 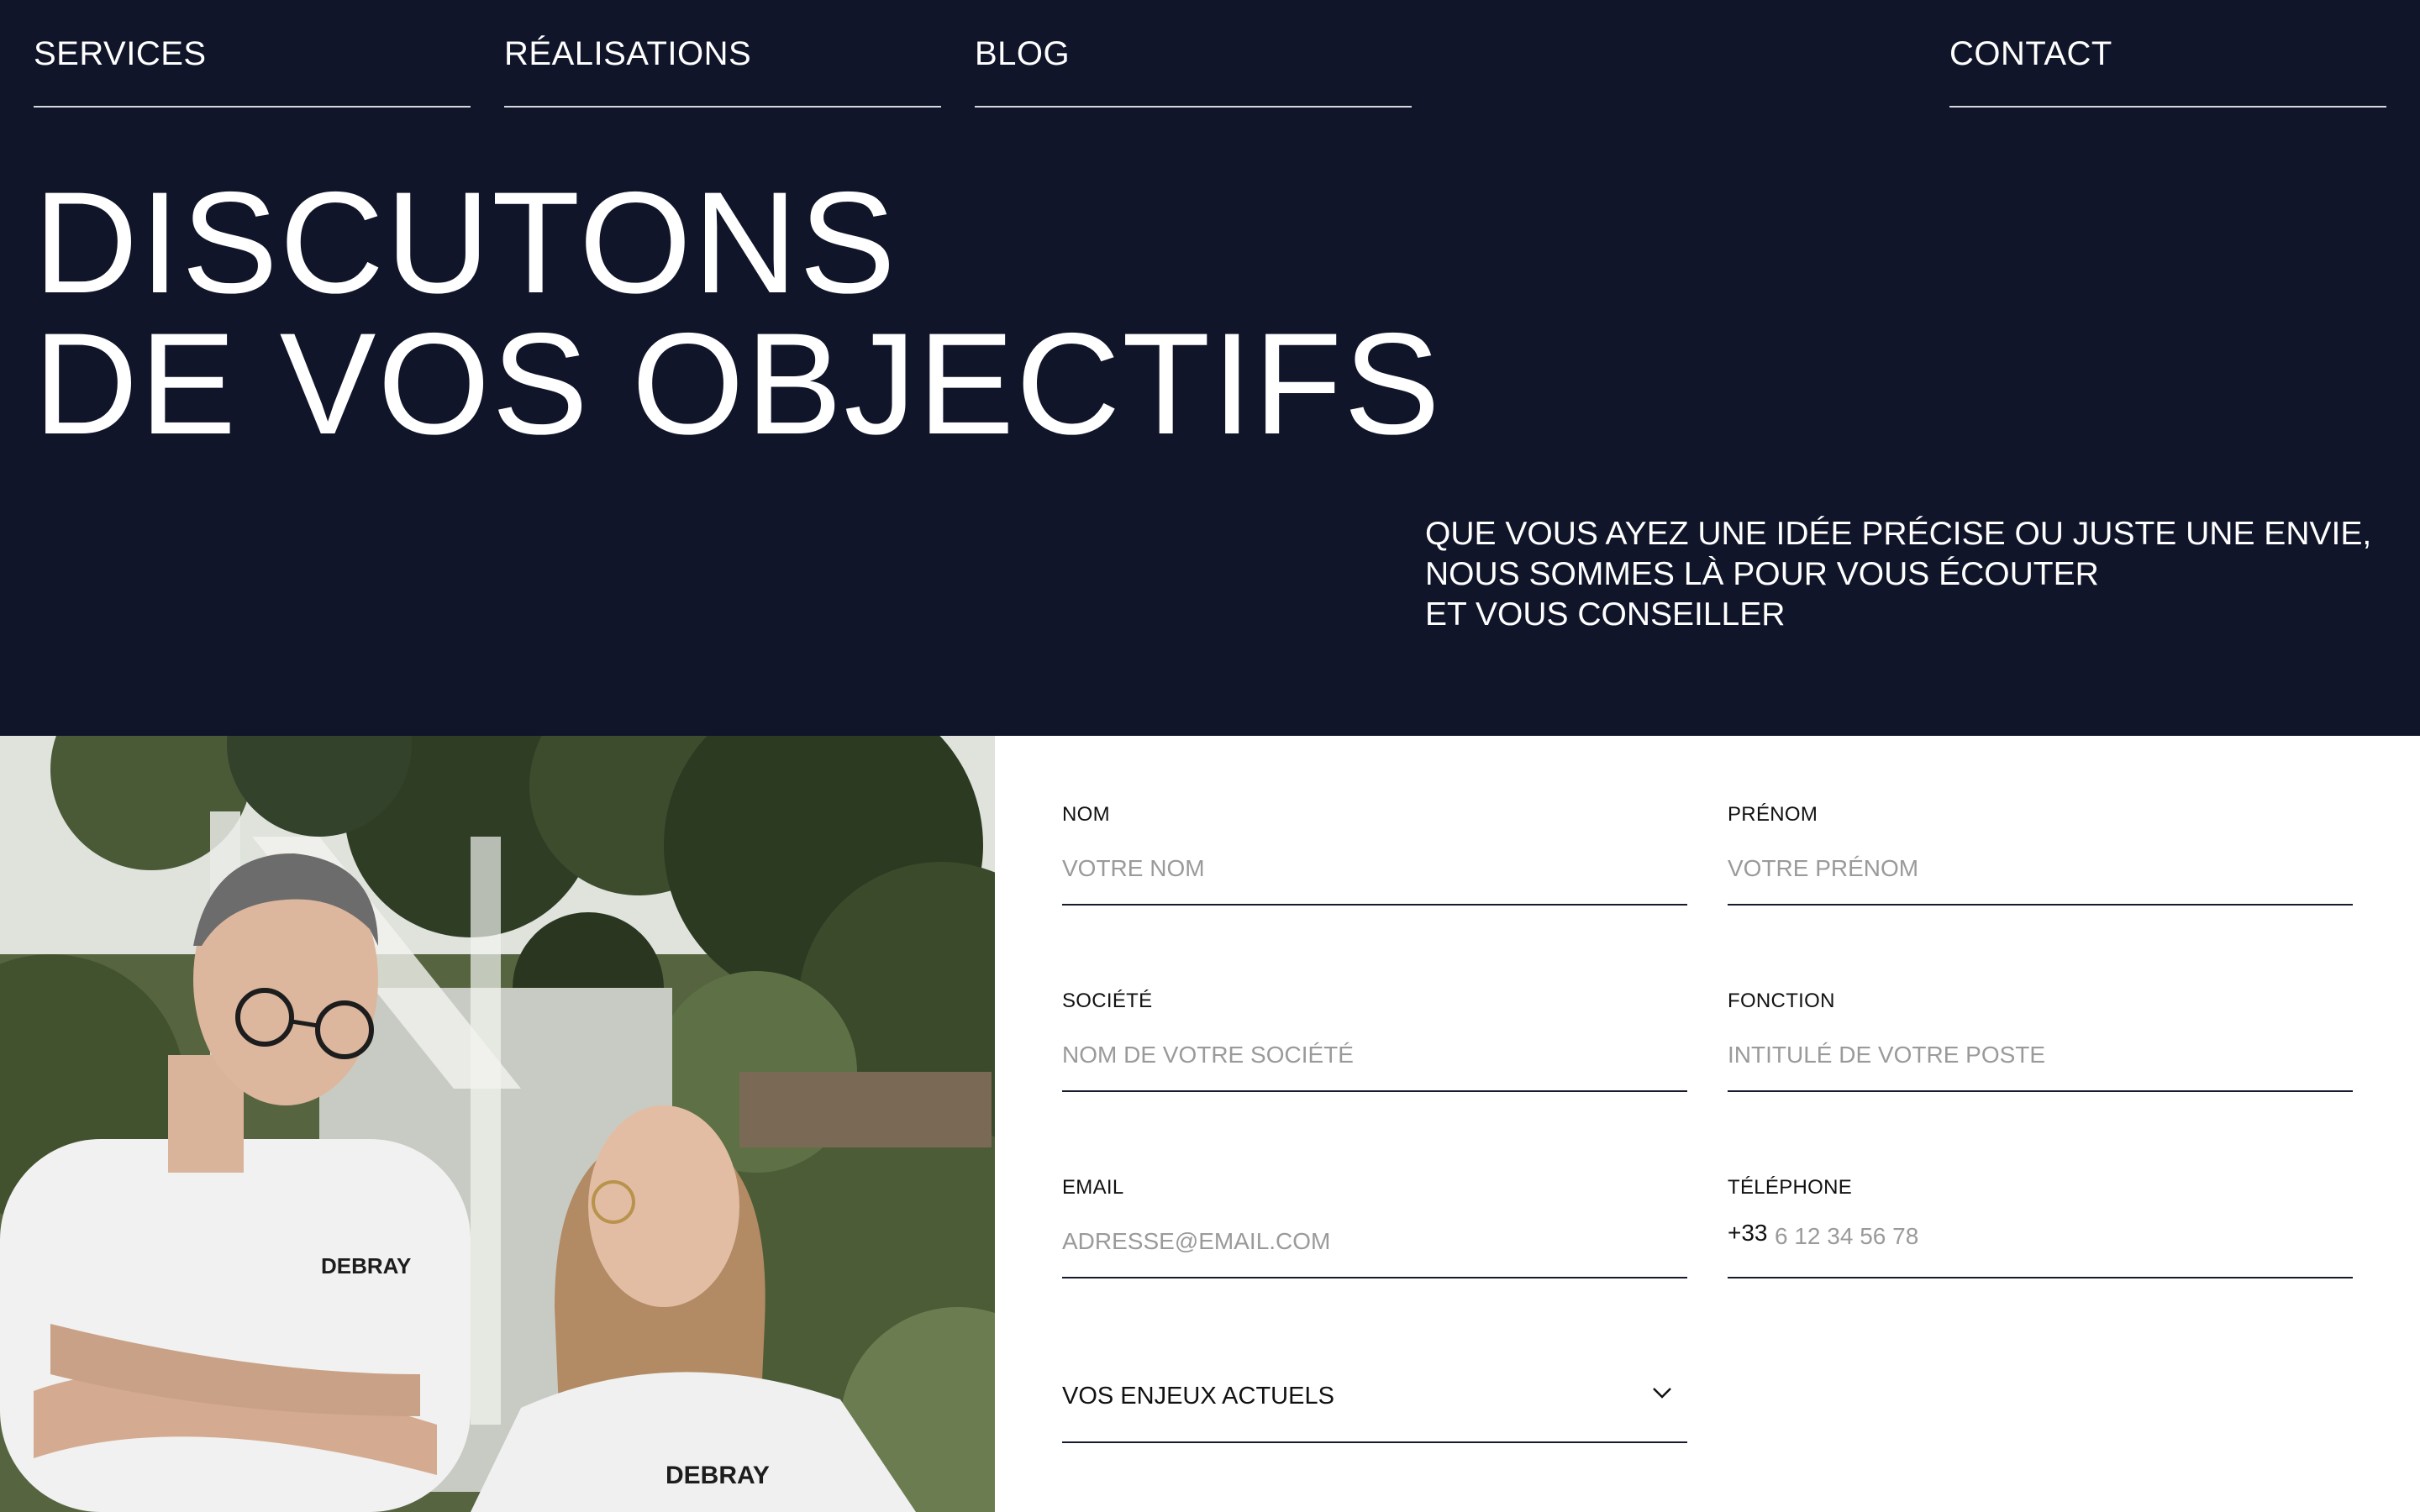 What do you see at coordinates (1773, 814) in the screenshot?
I see `prenom-label: PRÉNOM` at bounding box center [1773, 814].